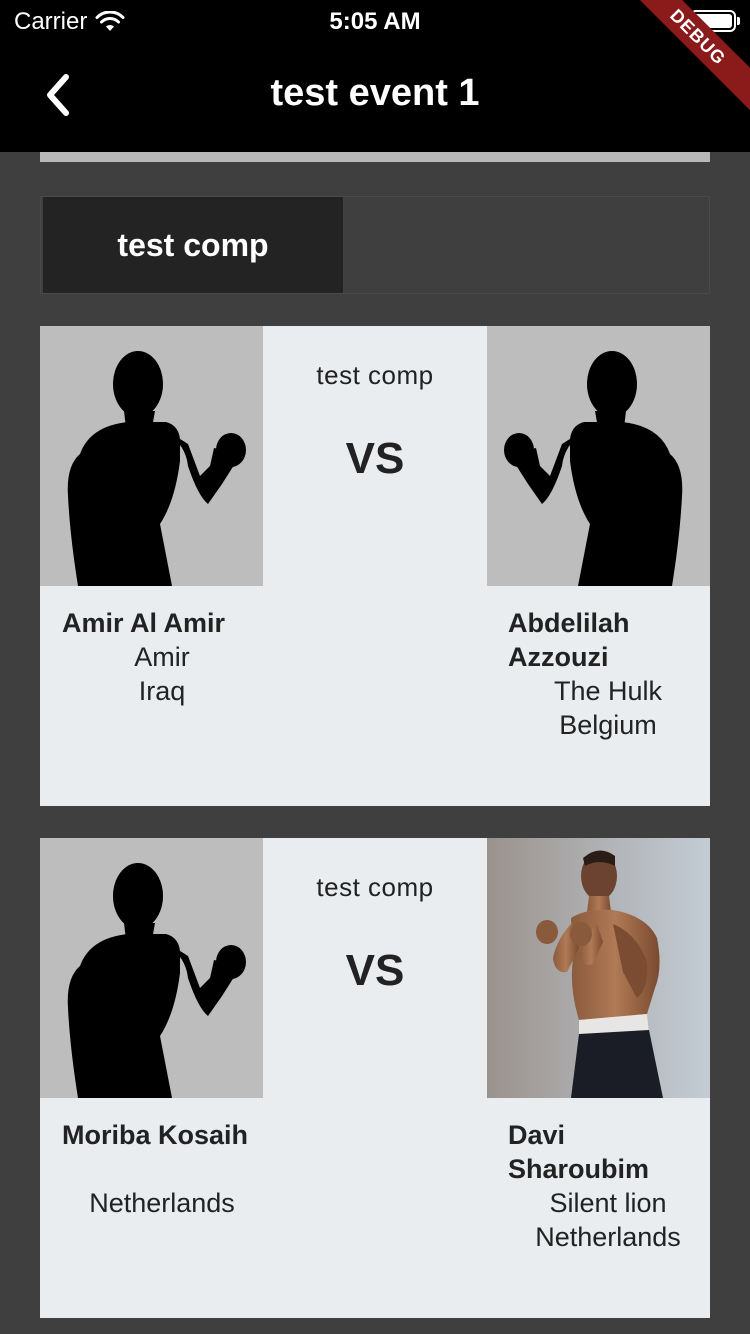 This screenshot has width=750, height=1334. I want to click on scroll-edge-strip, so click(375, 157).